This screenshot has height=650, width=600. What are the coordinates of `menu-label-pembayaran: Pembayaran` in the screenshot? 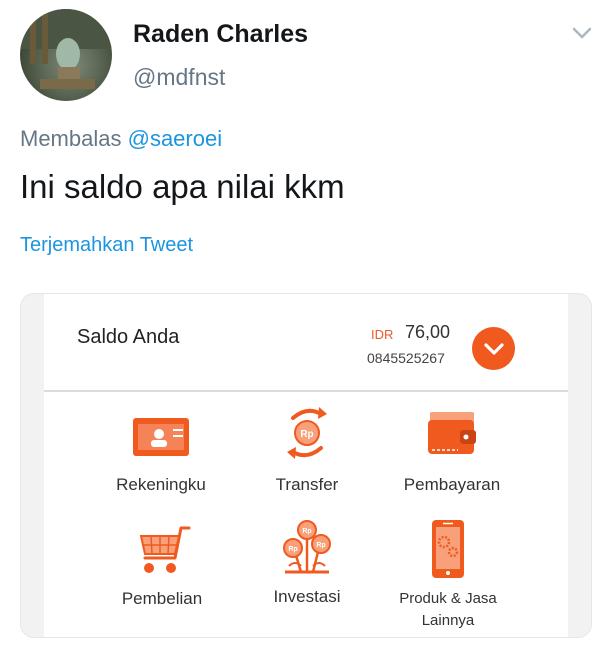 It's located at (452, 484).